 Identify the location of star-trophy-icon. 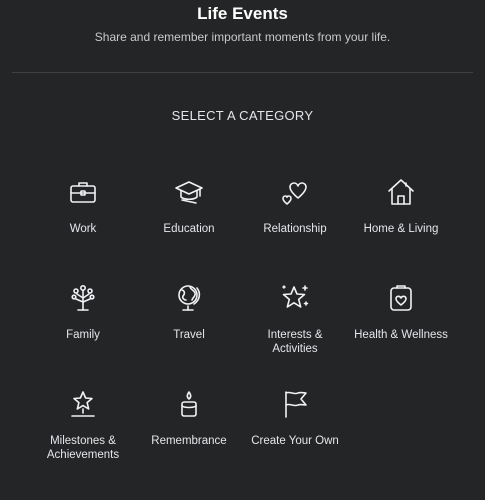
(83, 404).